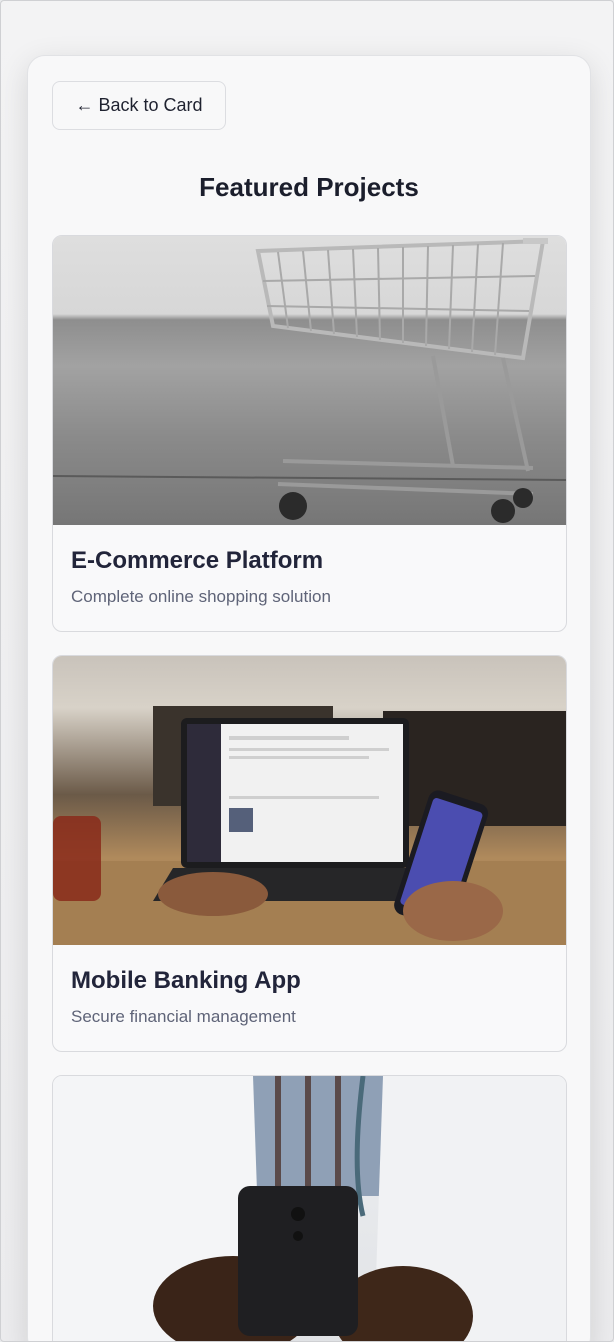 The height and width of the screenshot is (1342, 614). I want to click on back-button-label: ← Back to Card, so click(139, 105).